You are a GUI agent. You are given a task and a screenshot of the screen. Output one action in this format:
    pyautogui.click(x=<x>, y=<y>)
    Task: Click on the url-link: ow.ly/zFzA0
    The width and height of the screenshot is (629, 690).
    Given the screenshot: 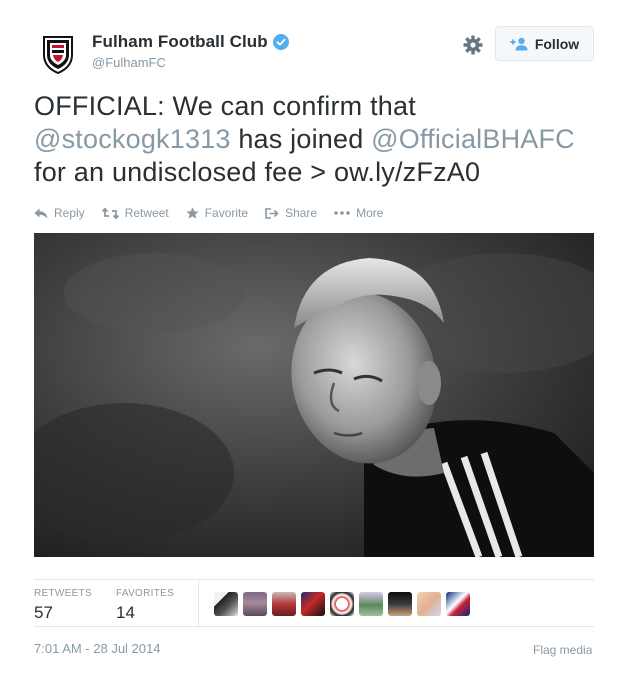 What is the action you would take?
    pyautogui.click(x=407, y=172)
    